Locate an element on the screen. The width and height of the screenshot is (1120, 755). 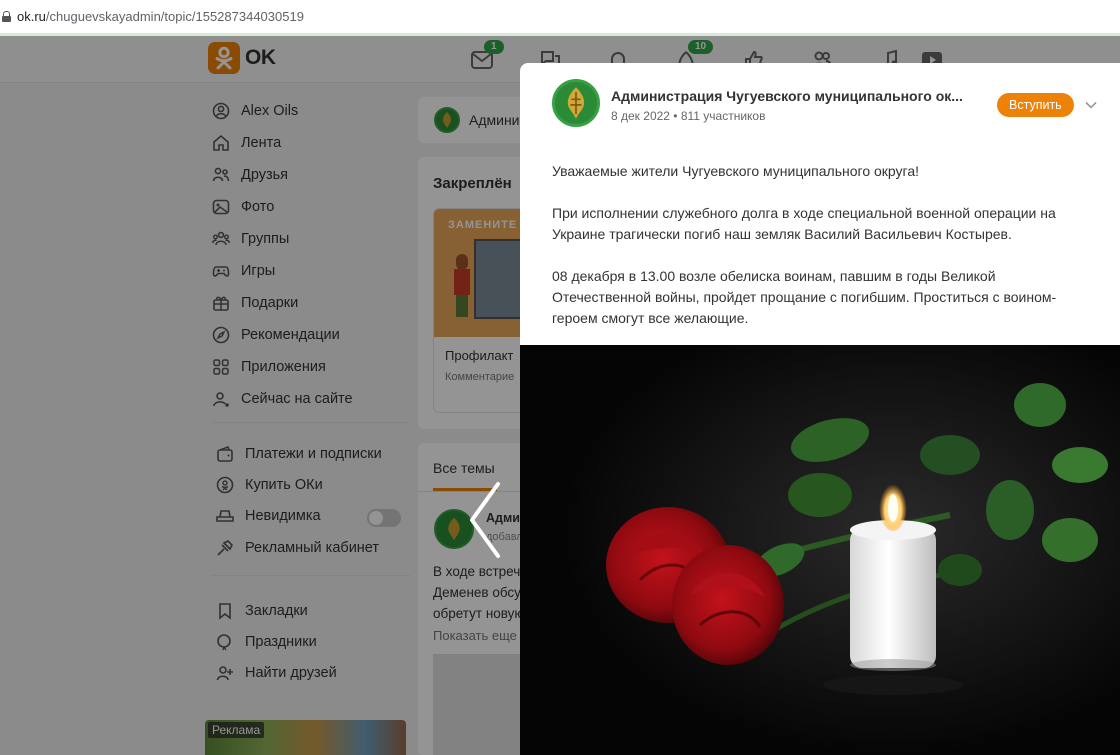
chevron-down-icon is located at coordinates (1091, 105).